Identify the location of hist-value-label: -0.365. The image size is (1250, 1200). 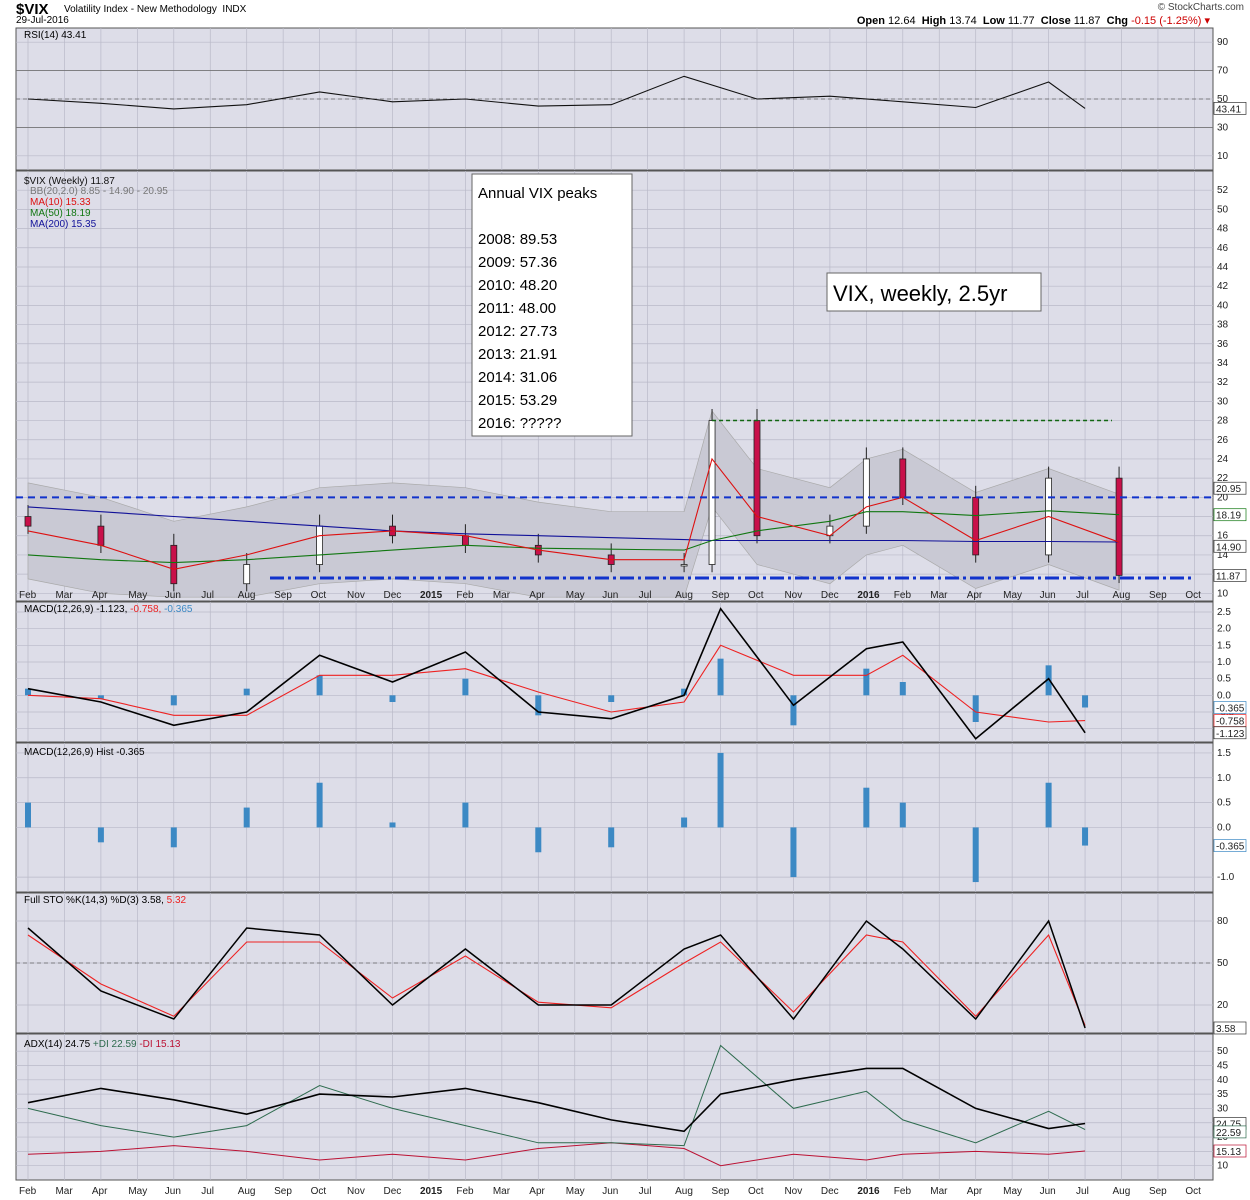
(1230, 847).